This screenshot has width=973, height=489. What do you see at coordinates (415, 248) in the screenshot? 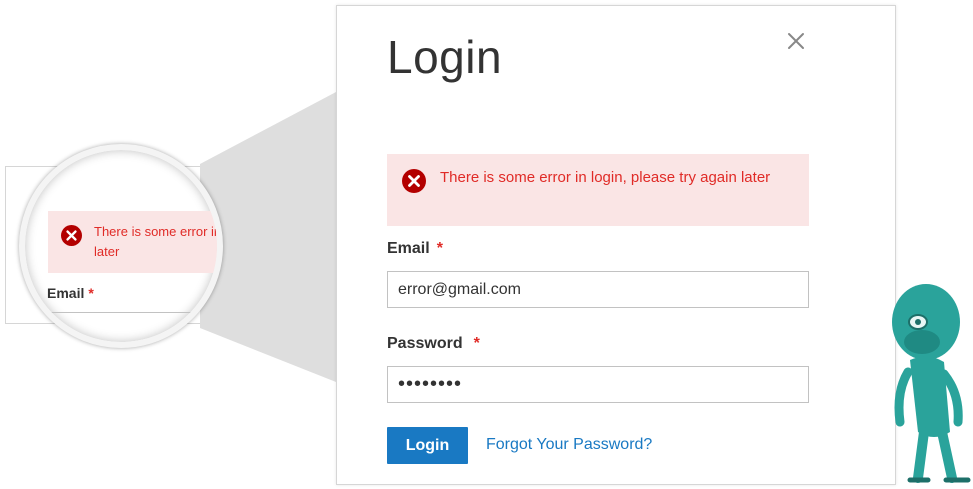
I see `email-label: Email *` at bounding box center [415, 248].